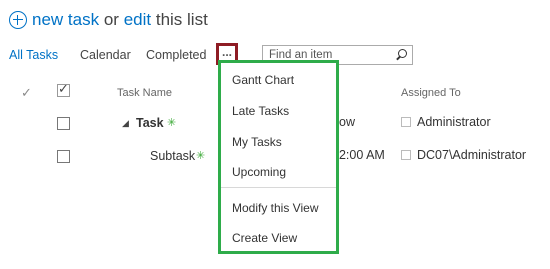  Describe the element at coordinates (105, 55) in the screenshot. I see `tab-calendar: Calendar` at that location.